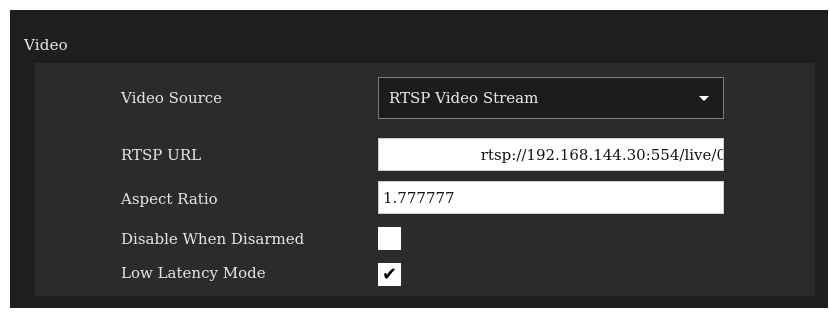 The image size is (829, 315). I want to click on rtsp-url-value: rtsp://192.168.144.30:554/live/0, so click(602, 155).